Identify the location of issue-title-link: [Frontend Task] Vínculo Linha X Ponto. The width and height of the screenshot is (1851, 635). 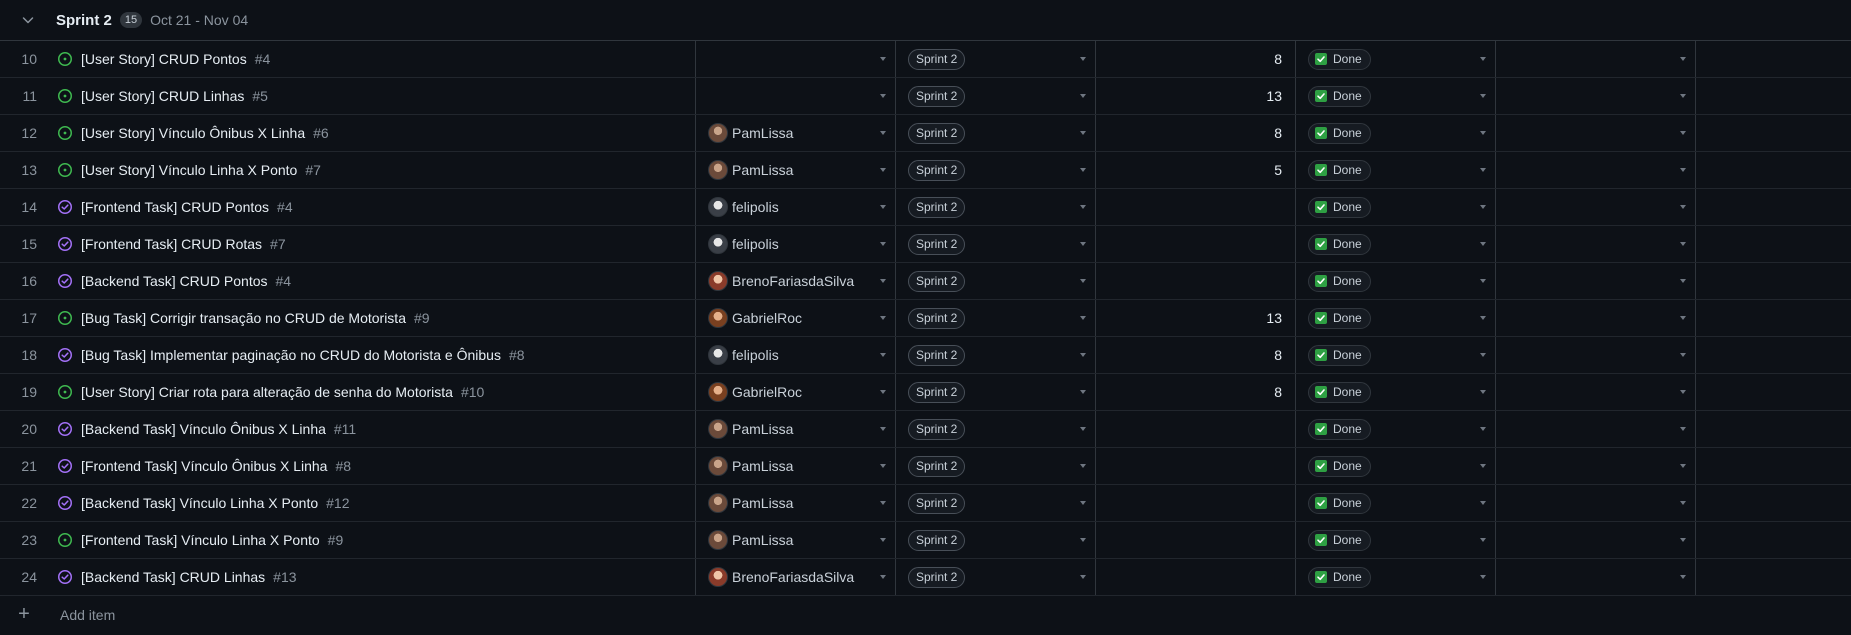
(200, 540).